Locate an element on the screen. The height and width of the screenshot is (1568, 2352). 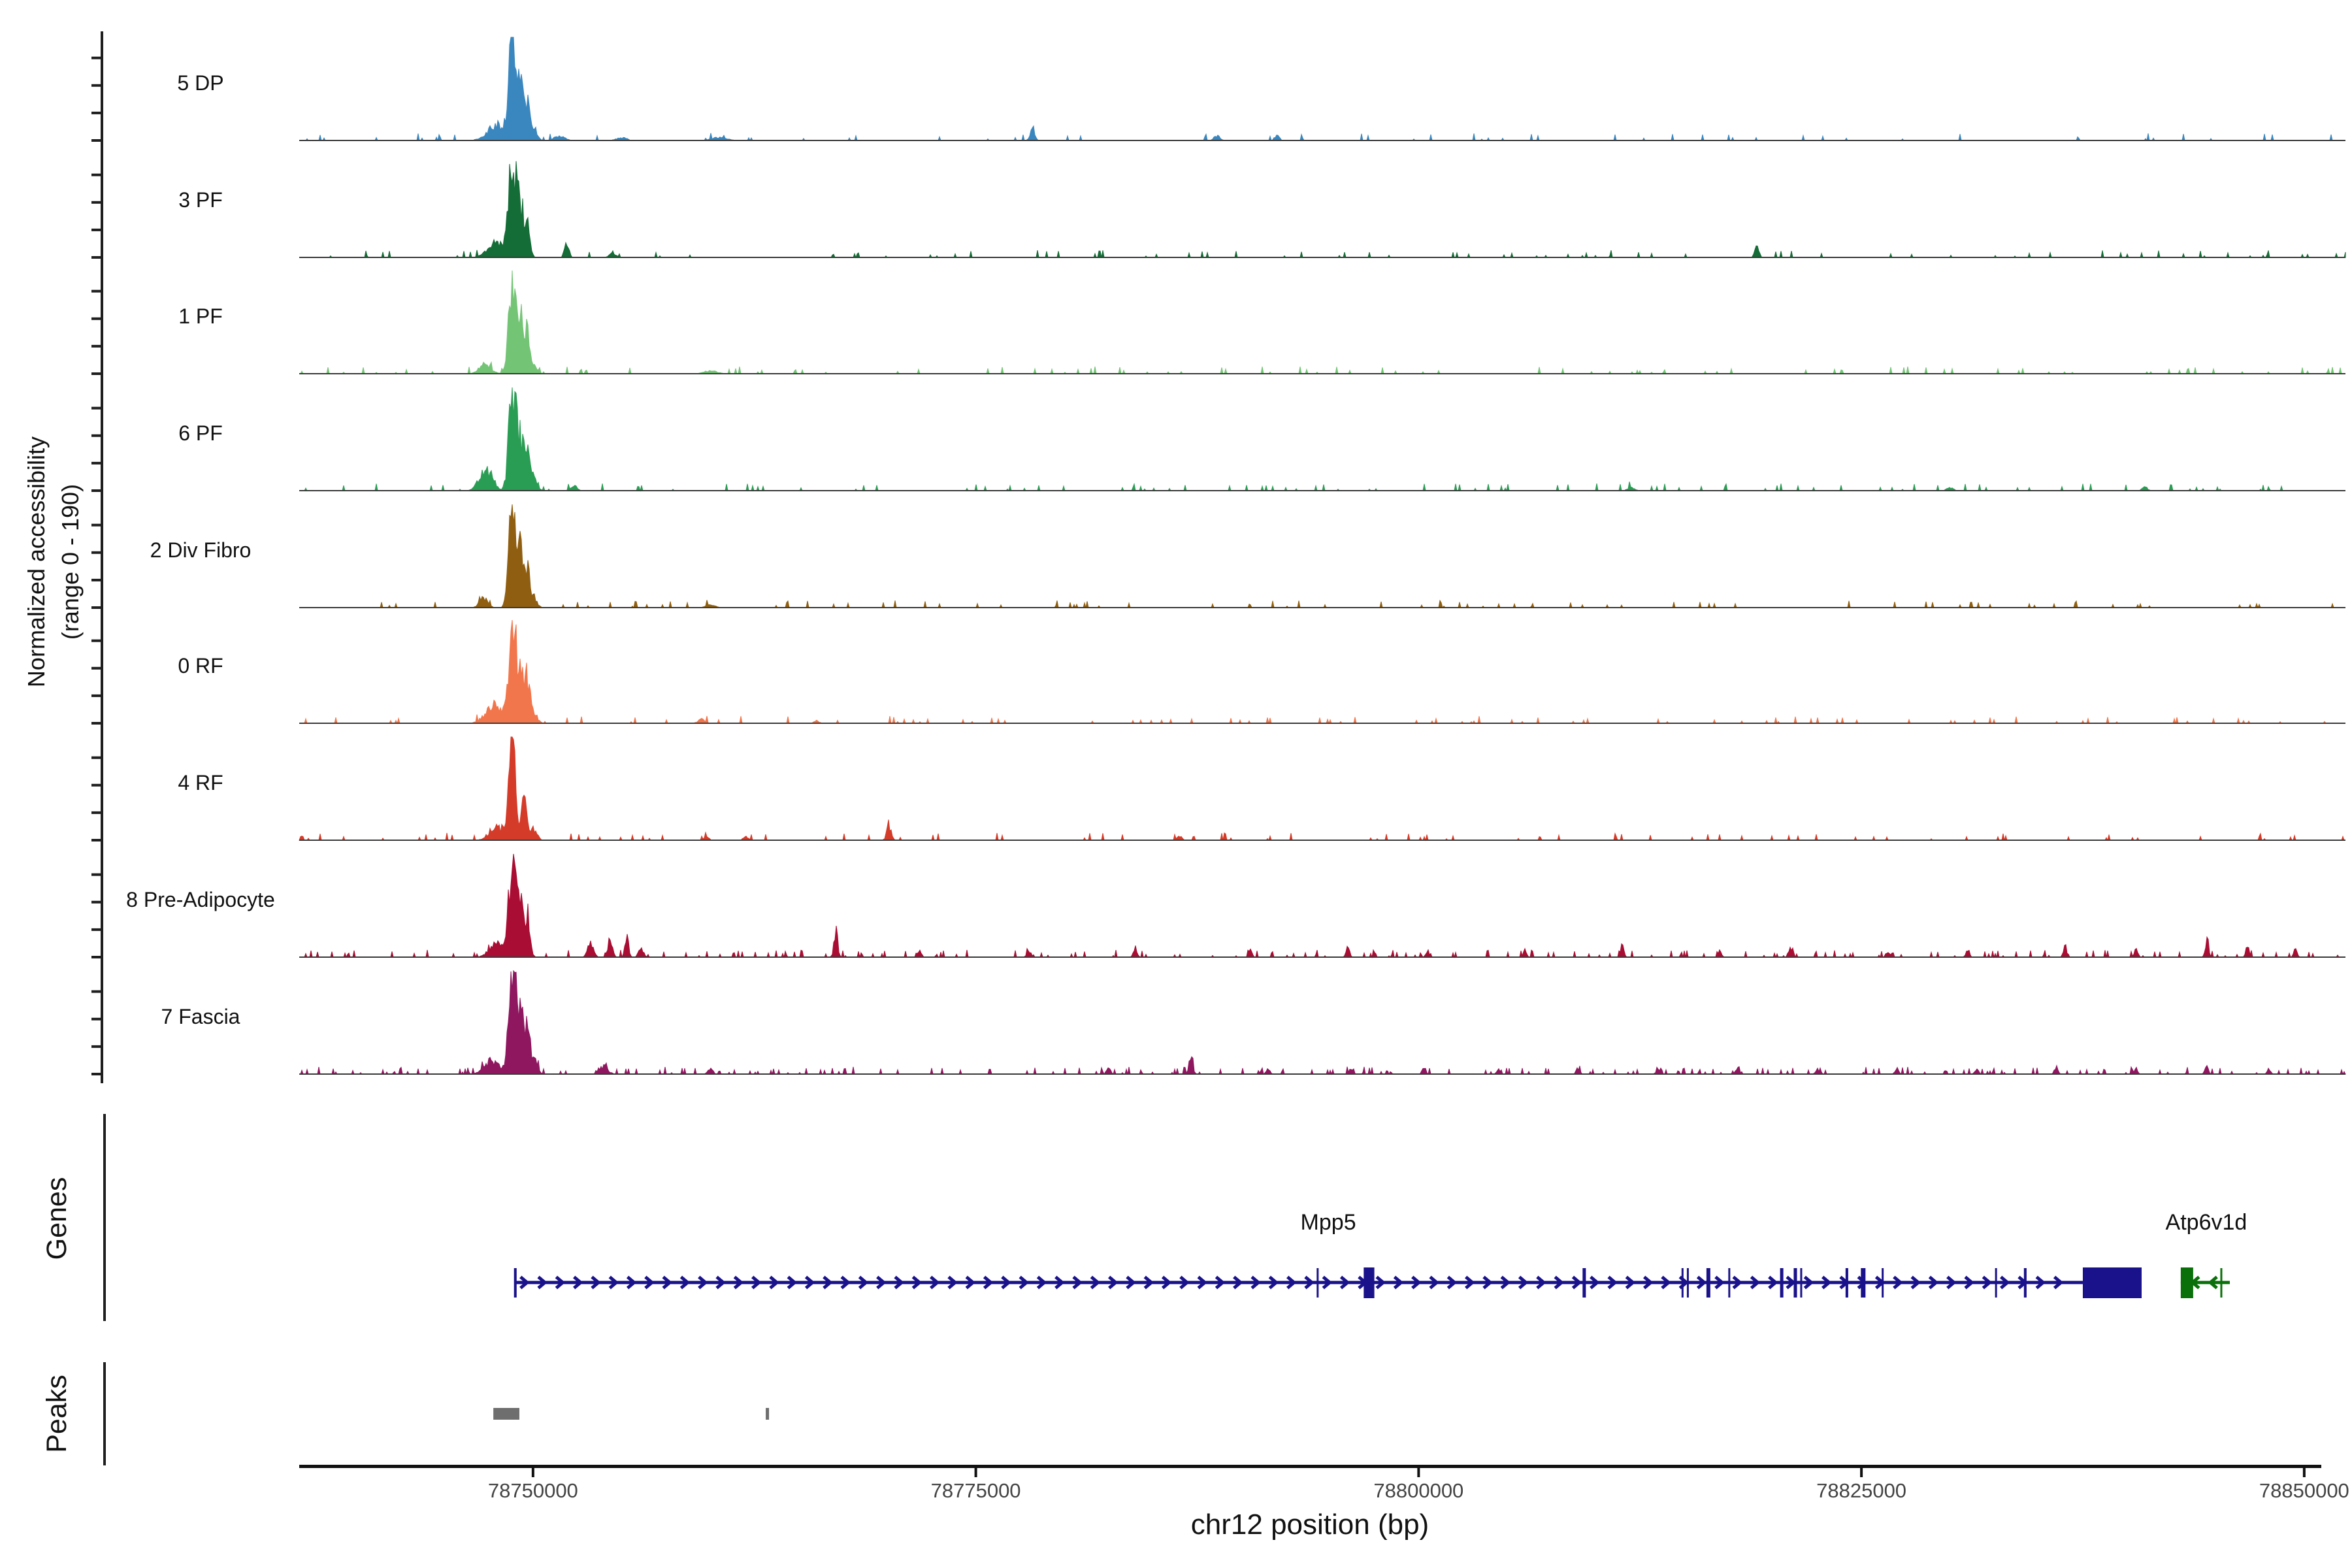
x-axis-tick-label: 78850000 is located at coordinates (2304, 1490).